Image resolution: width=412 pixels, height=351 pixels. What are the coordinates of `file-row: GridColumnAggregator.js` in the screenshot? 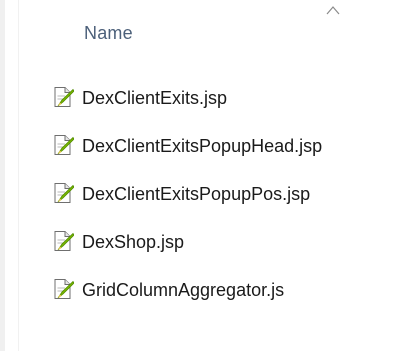 It's located at (206, 291).